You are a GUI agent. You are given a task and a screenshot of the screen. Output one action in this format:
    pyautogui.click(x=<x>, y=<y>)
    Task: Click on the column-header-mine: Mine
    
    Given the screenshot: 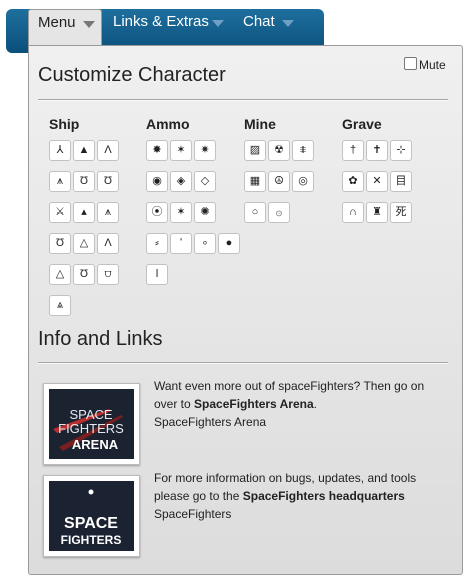 What is the action you would take?
    pyautogui.click(x=260, y=124)
    